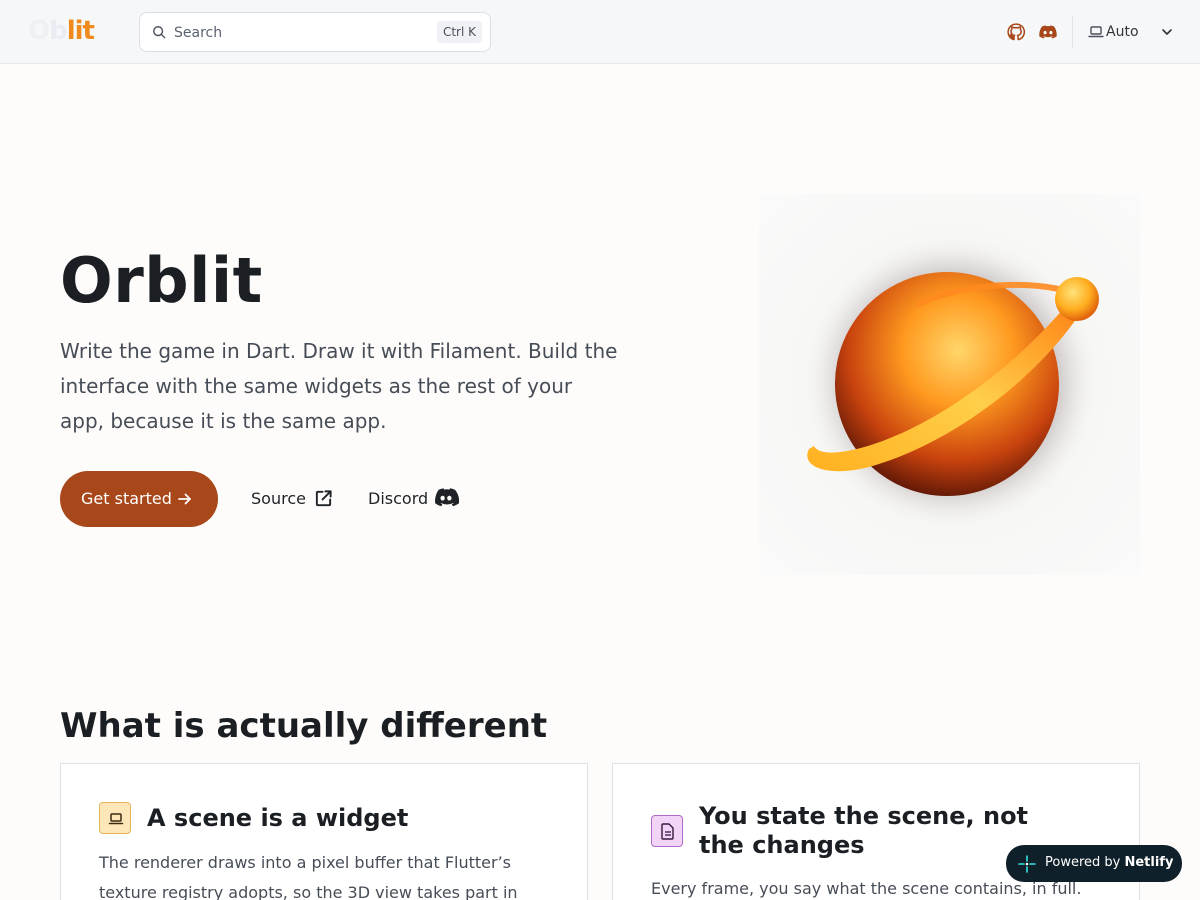 This screenshot has width=1200, height=900. I want to click on source-link-label: Source, so click(278, 498).